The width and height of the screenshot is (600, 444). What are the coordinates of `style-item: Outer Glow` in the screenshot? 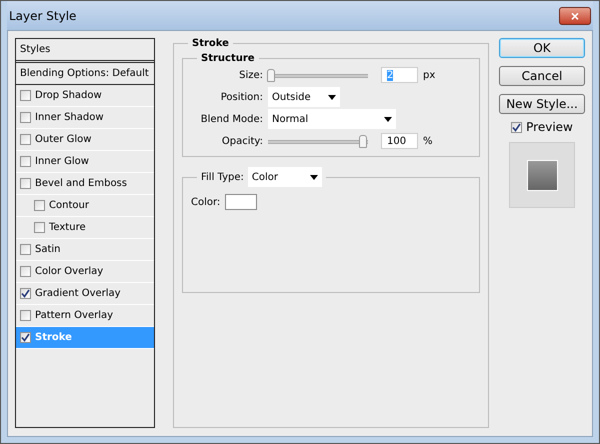 It's located at (63, 139).